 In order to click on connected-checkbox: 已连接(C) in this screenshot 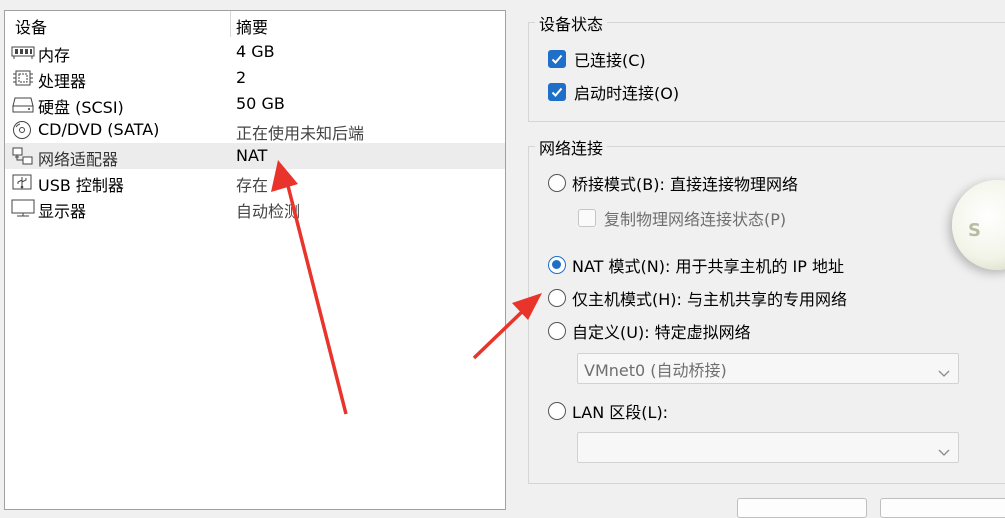, I will do `click(597, 59)`.